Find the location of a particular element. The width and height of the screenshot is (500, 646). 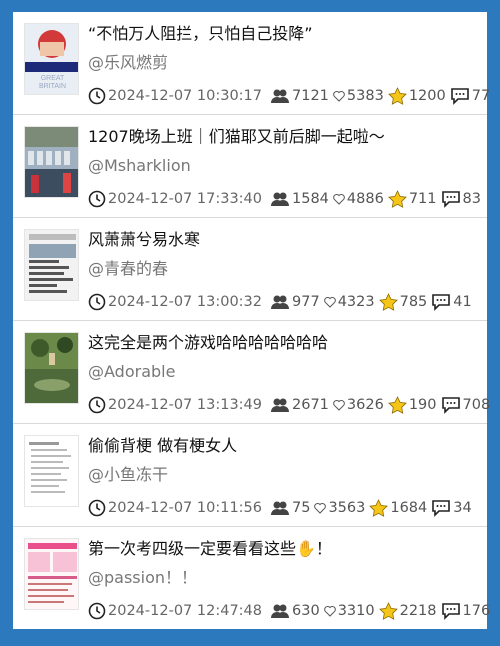

post-thumbnail: GREAT BRITAIN is located at coordinates (51, 59).